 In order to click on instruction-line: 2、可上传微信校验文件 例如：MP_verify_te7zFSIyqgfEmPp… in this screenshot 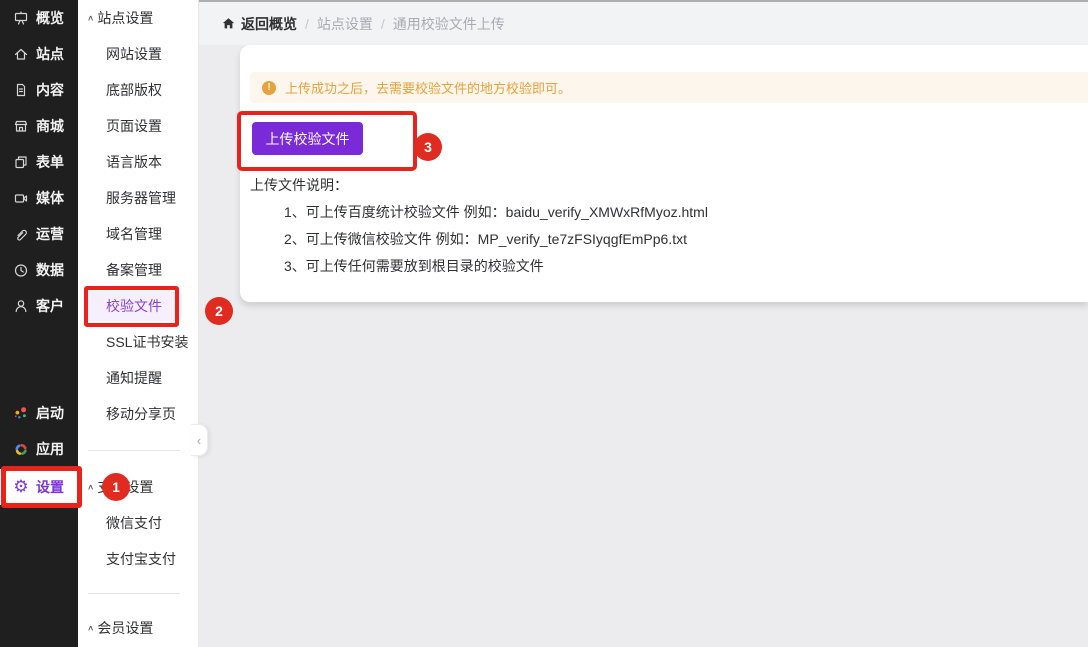, I will do `click(485, 239)`.